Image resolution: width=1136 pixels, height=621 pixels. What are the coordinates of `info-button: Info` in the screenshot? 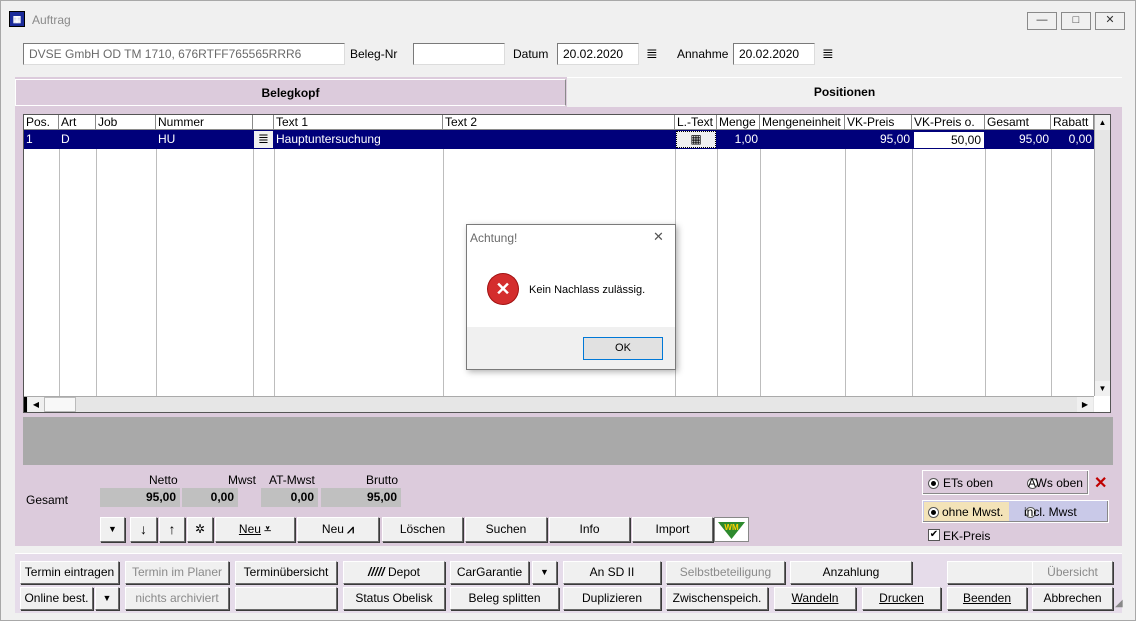 It's located at (589, 529).